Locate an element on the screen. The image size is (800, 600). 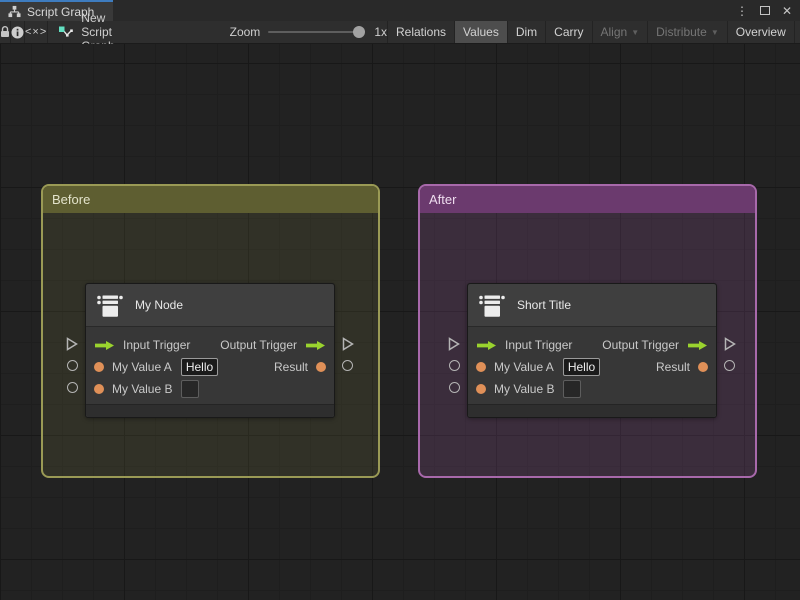
group-before-label: Before is located at coordinates (71, 199).